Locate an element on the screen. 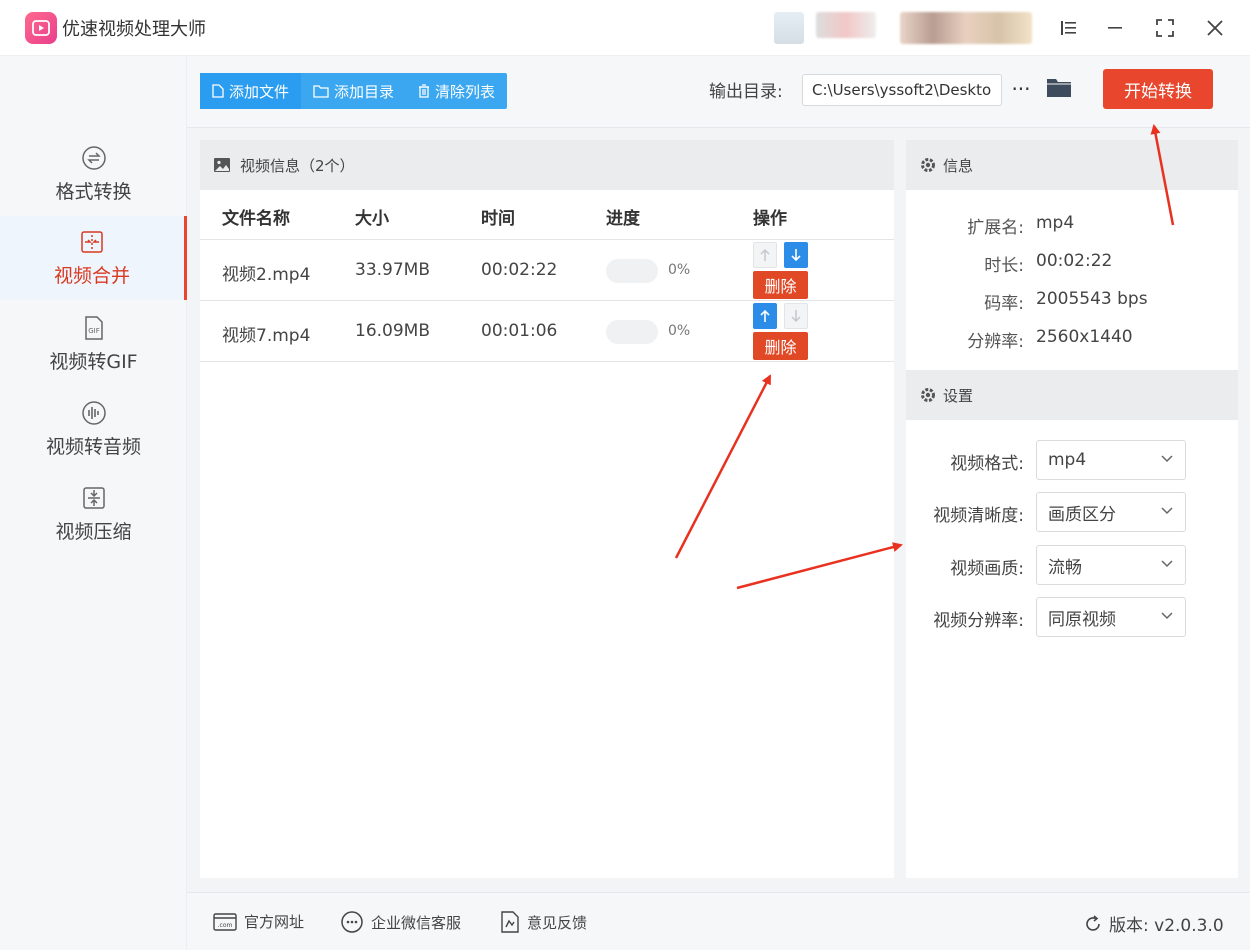 This screenshot has height=950, width=1250. settings-title: 设置 is located at coordinates (958, 395).